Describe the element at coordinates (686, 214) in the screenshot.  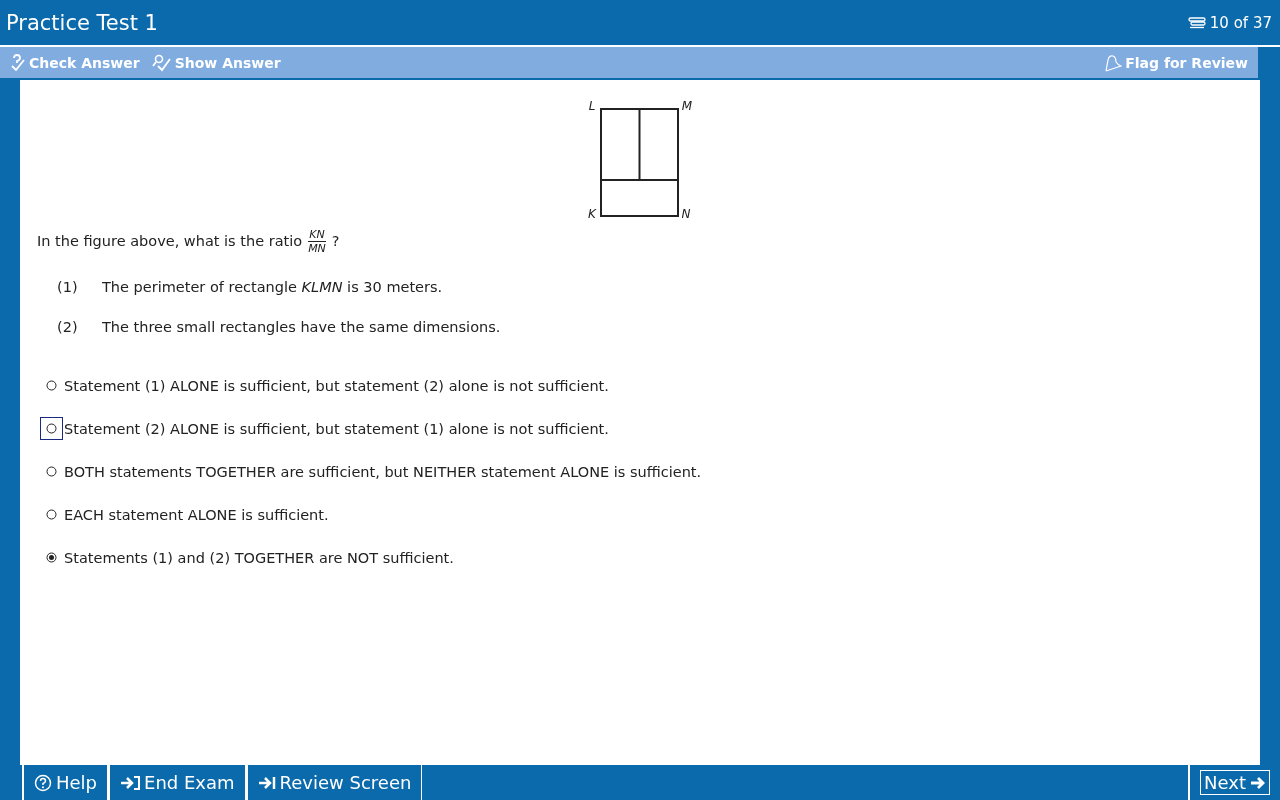
I see `vertex-label: N` at that location.